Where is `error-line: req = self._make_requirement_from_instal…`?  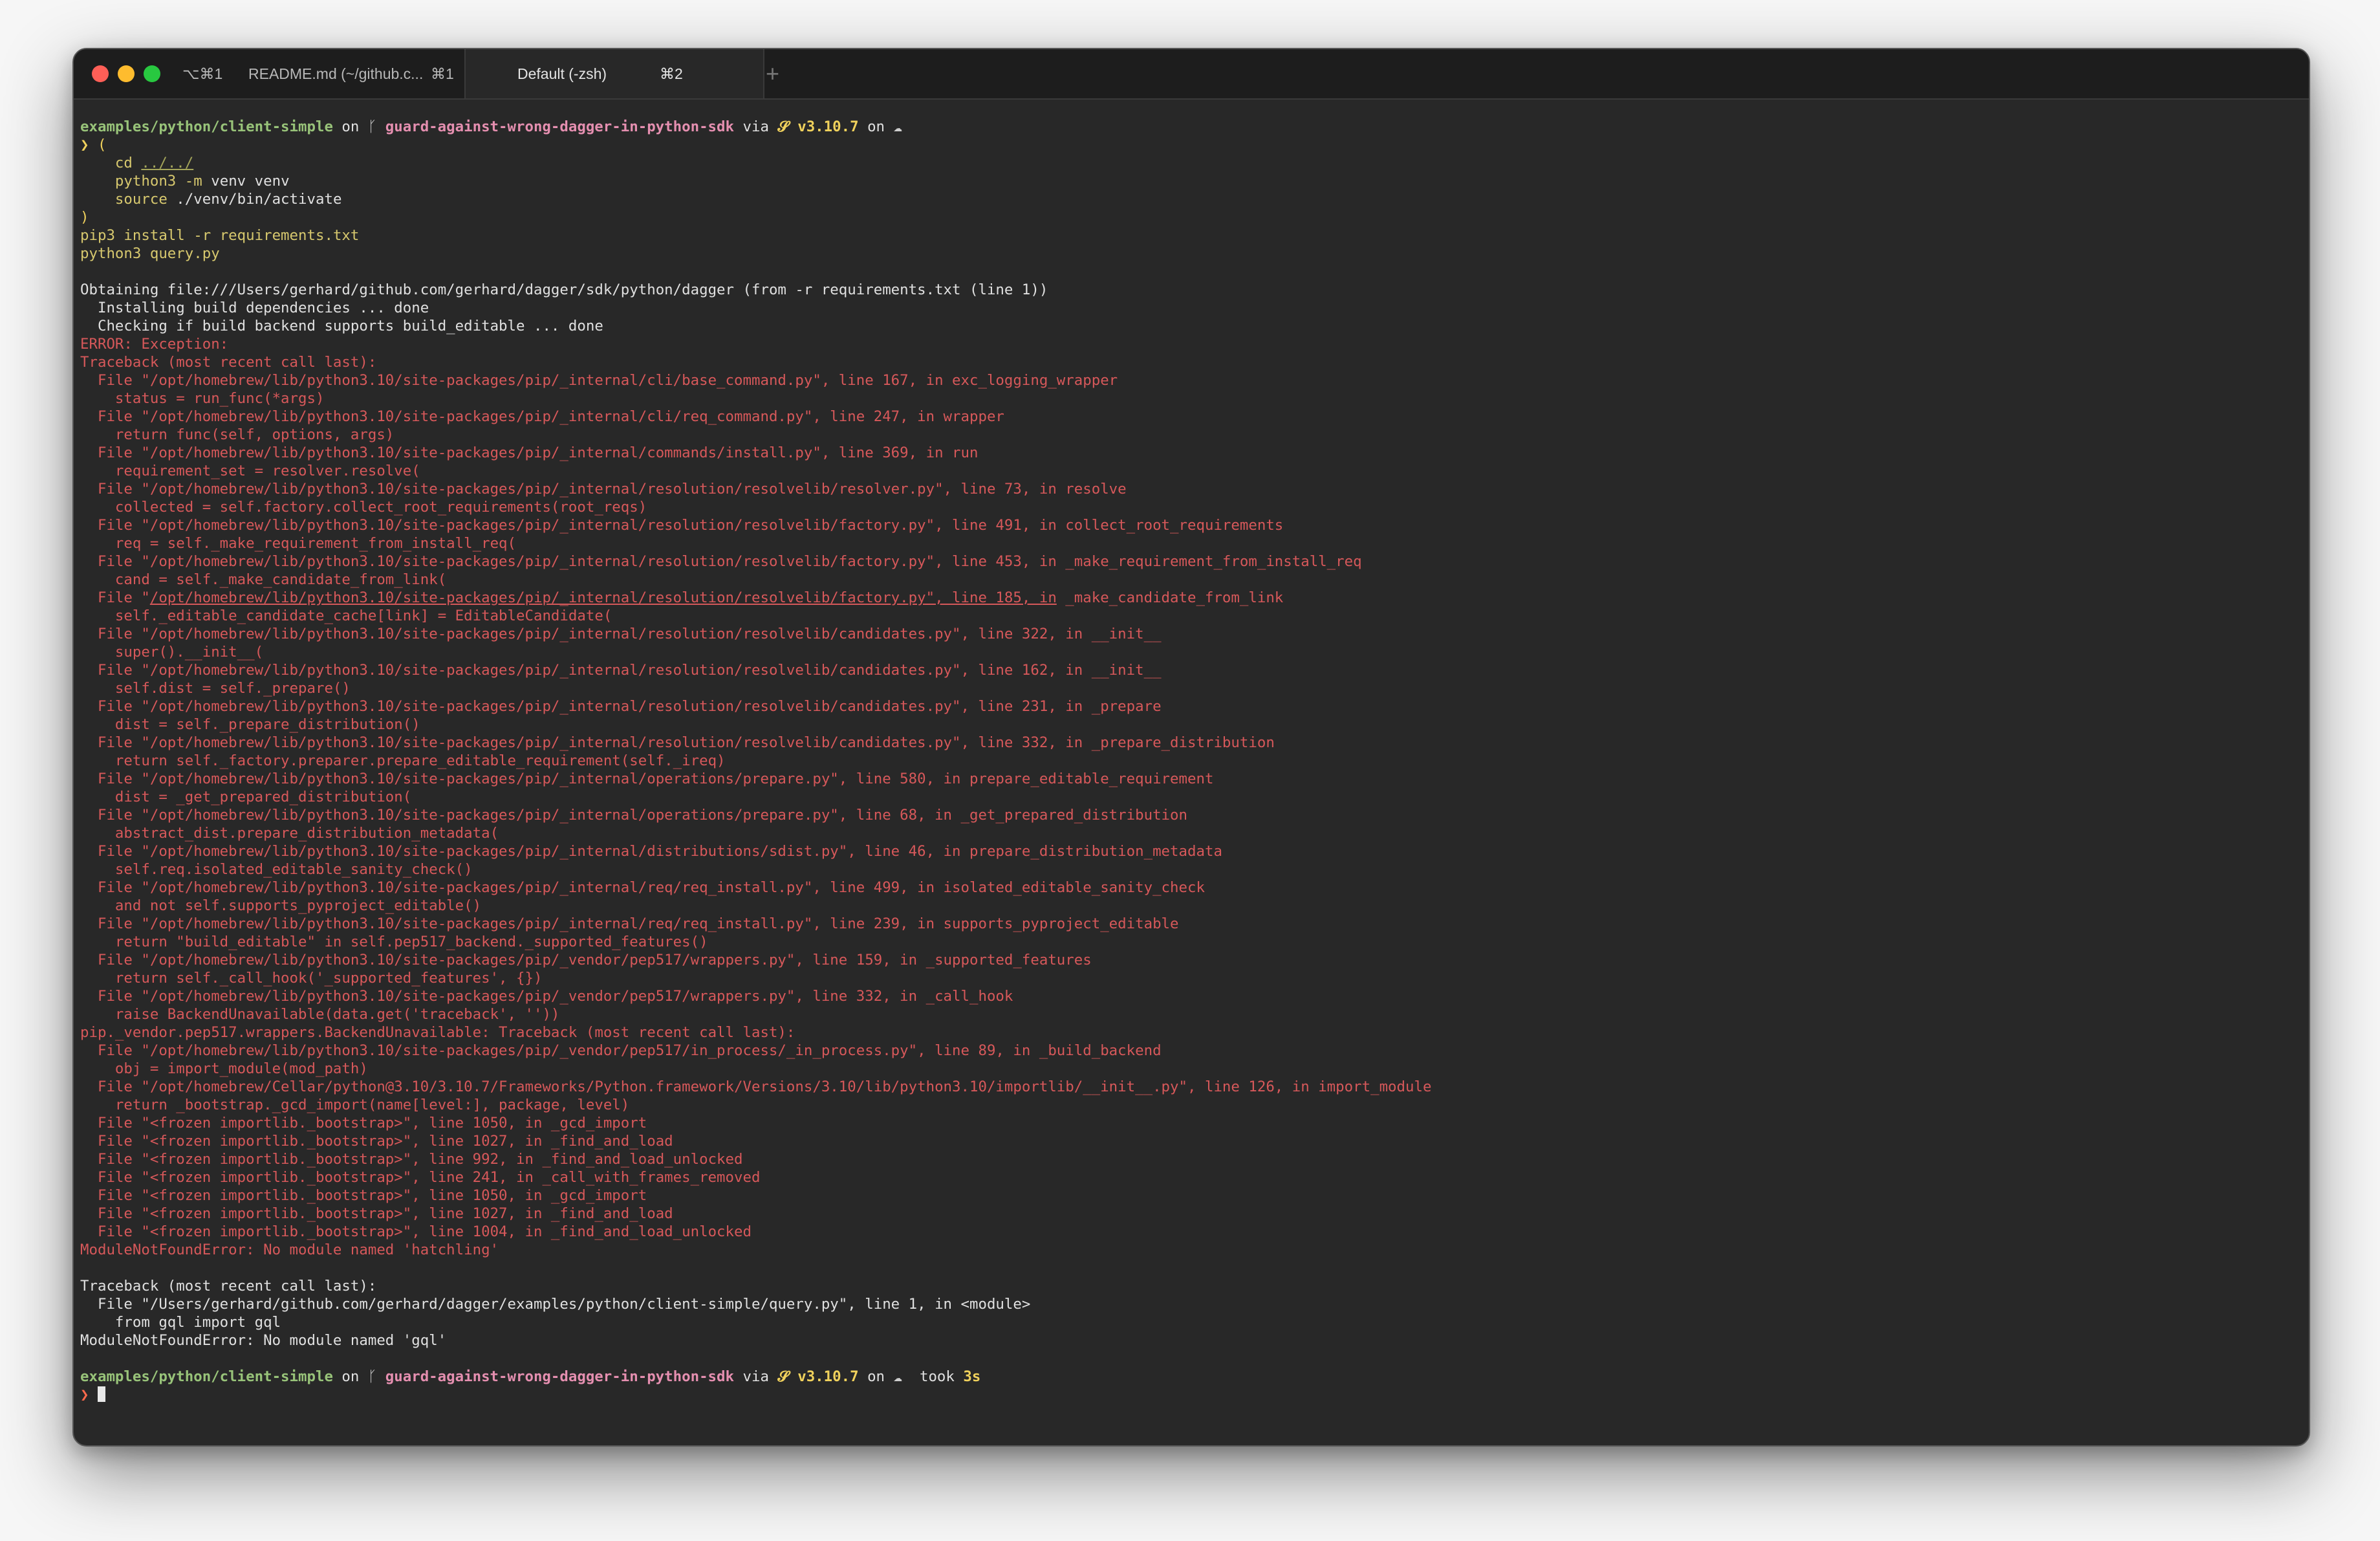 error-line: req = self._make_requirement_from_instal… is located at coordinates (298, 543).